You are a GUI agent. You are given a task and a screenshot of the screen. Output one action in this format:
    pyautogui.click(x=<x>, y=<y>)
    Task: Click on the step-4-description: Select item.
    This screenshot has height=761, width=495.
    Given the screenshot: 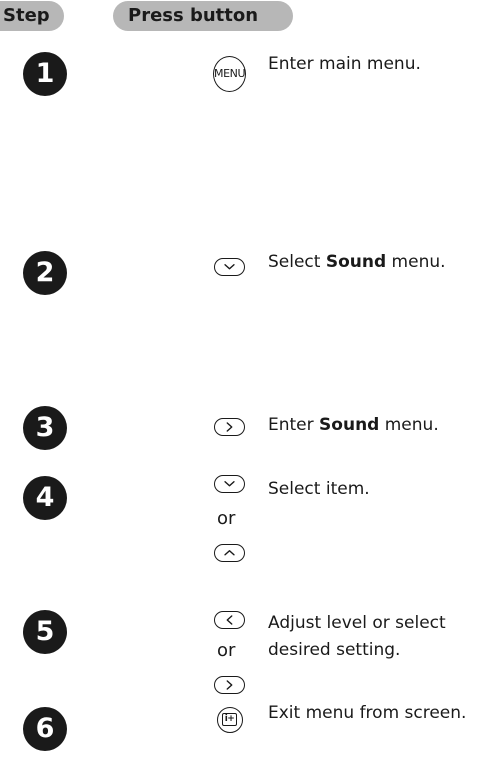 What is the action you would take?
    pyautogui.click(x=319, y=489)
    